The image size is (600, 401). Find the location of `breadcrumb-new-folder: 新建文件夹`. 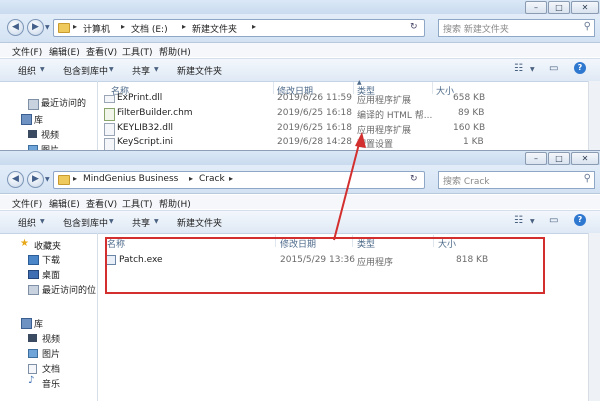

breadcrumb-new-folder: 新建文件夹 is located at coordinates (214, 28).